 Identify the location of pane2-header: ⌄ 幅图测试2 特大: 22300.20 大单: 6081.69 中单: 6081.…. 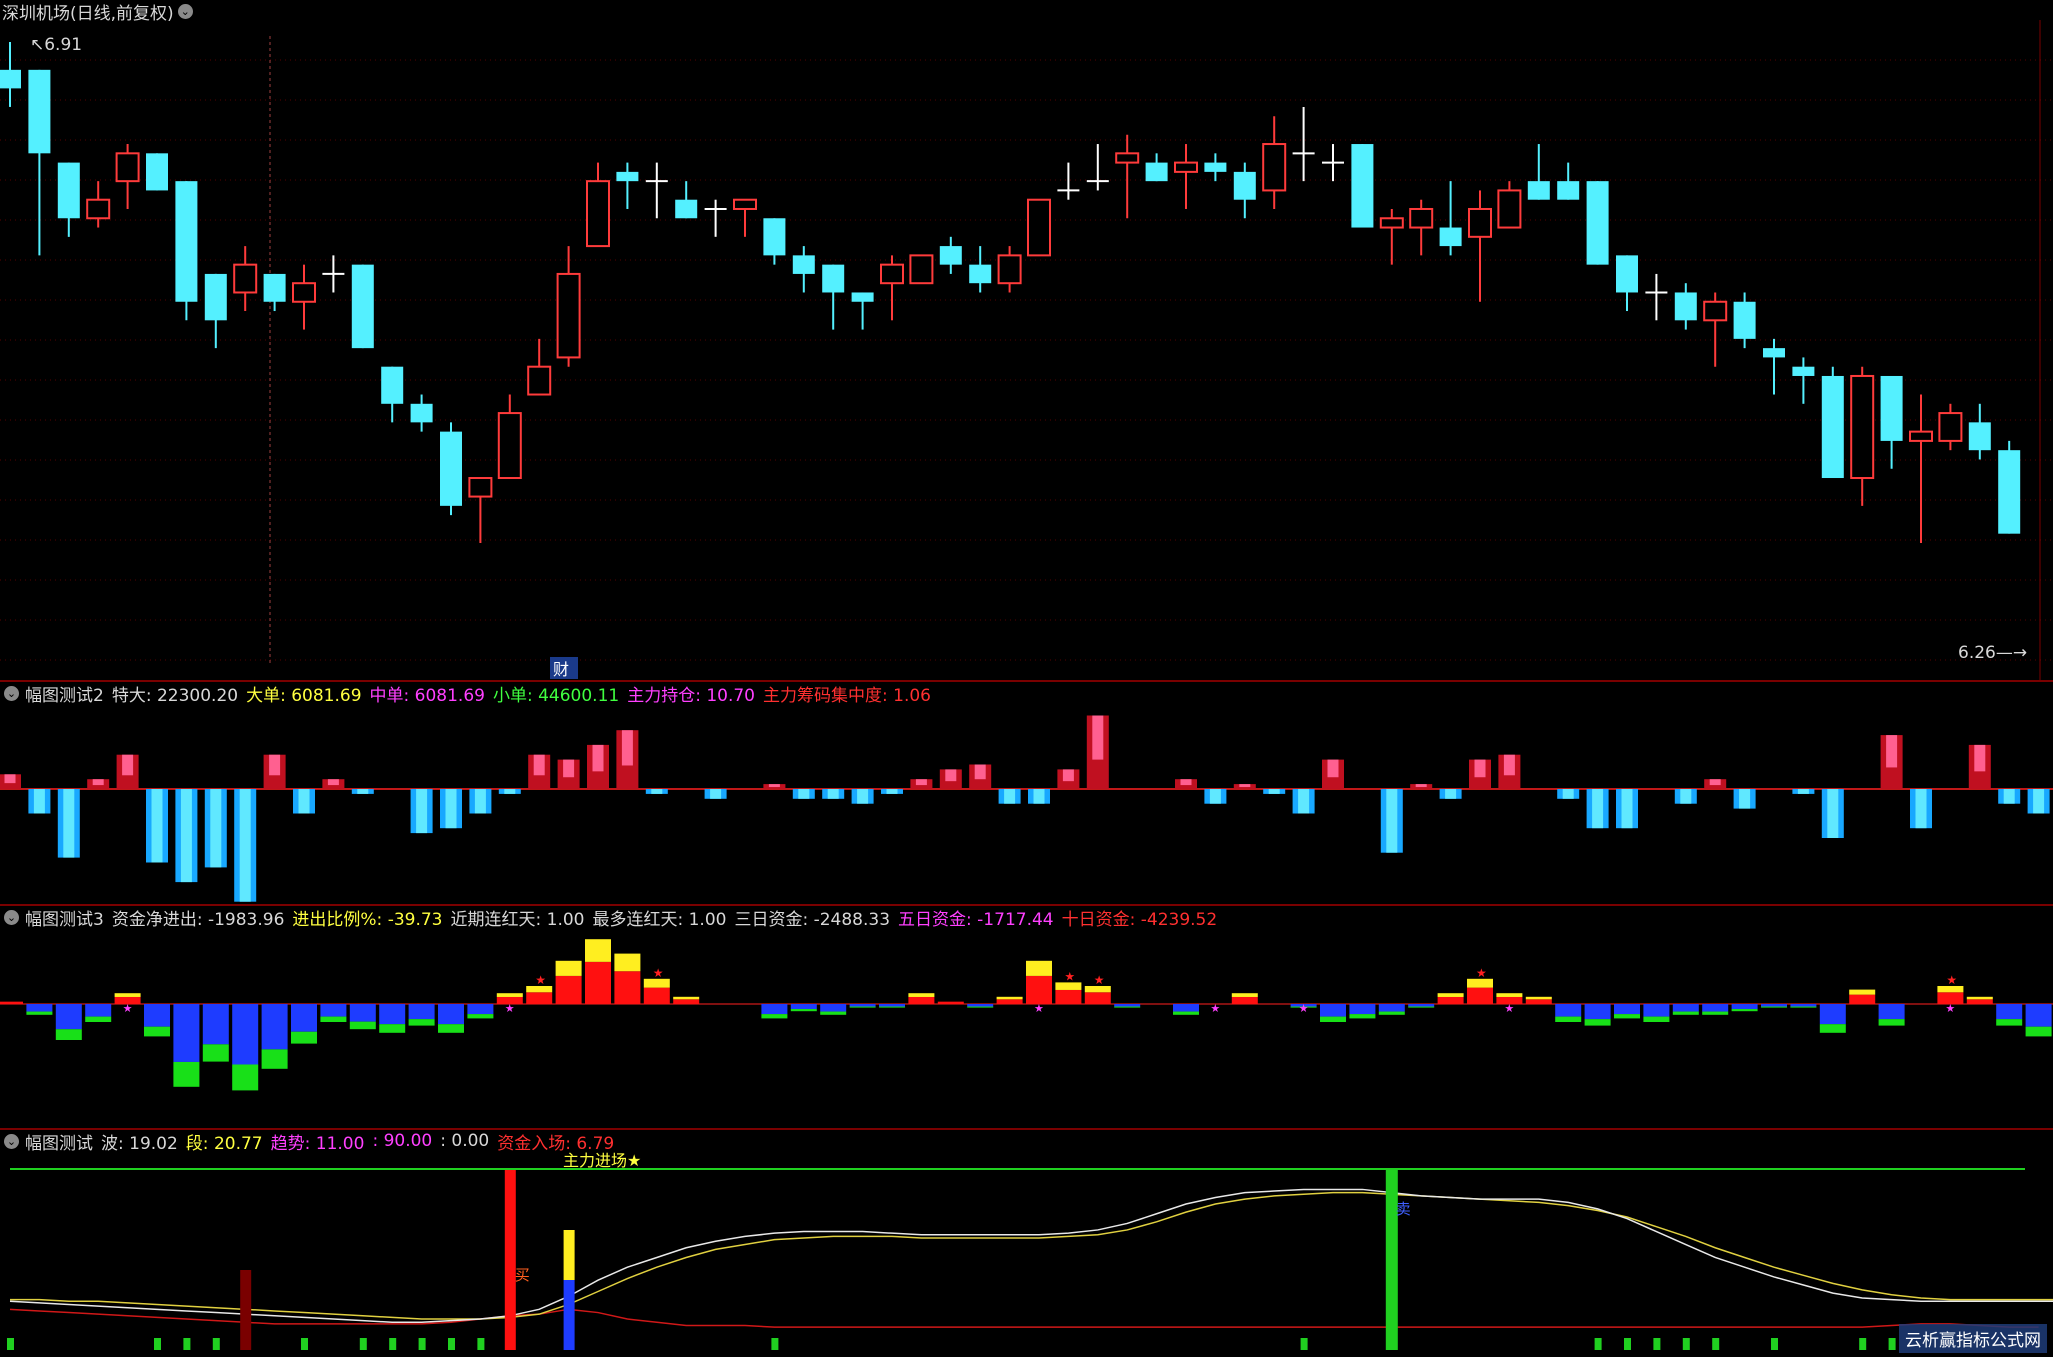
(469, 694).